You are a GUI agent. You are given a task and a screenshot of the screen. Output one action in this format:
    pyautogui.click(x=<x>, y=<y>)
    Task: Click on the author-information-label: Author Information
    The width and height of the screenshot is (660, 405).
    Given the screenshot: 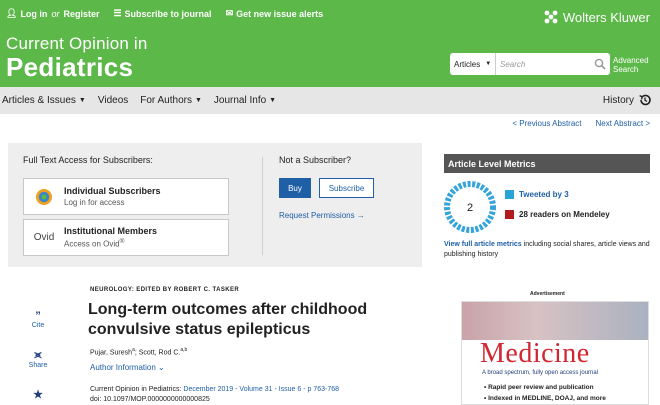 What is the action you would take?
    pyautogui.click(x=123, y=367)
    